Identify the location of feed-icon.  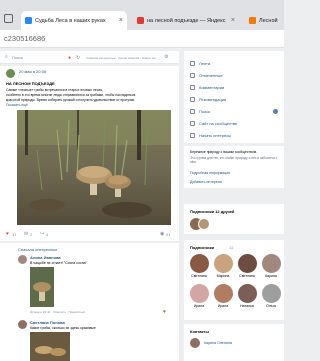
(192, 63).